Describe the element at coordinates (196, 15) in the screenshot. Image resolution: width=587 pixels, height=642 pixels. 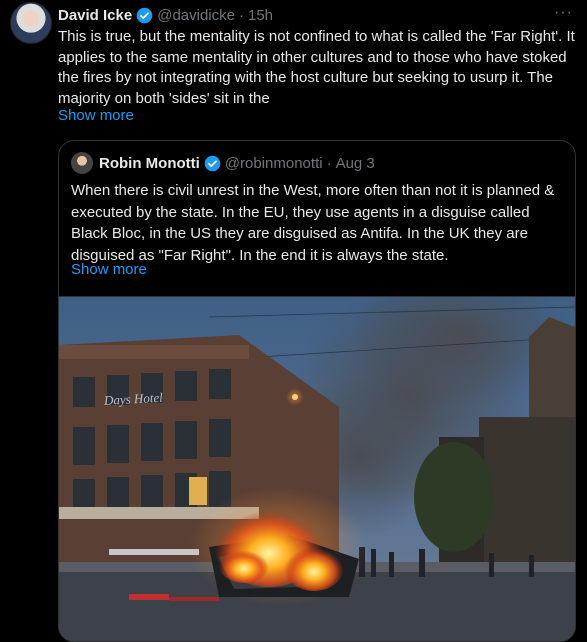
I see `author-handle: @davidicke` at that location.